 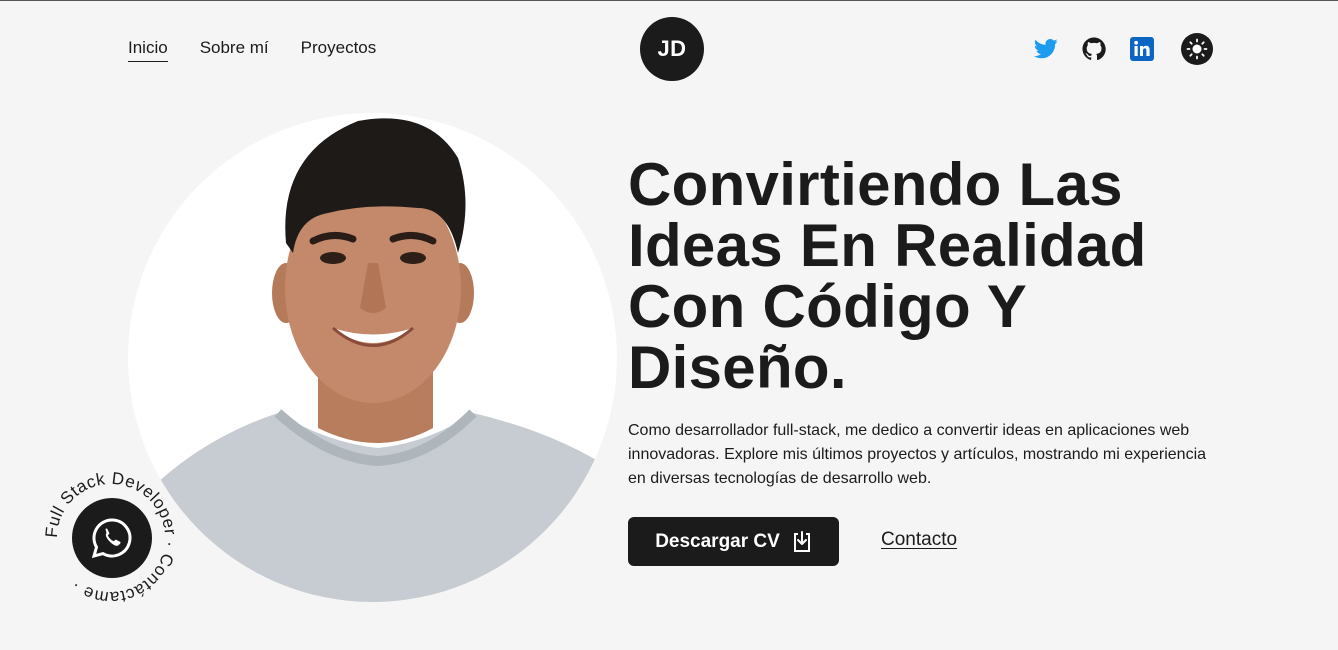 I want to click on top-navigation: Inicio Sobre mí Proyectos JD, so click(x=669, y=48).